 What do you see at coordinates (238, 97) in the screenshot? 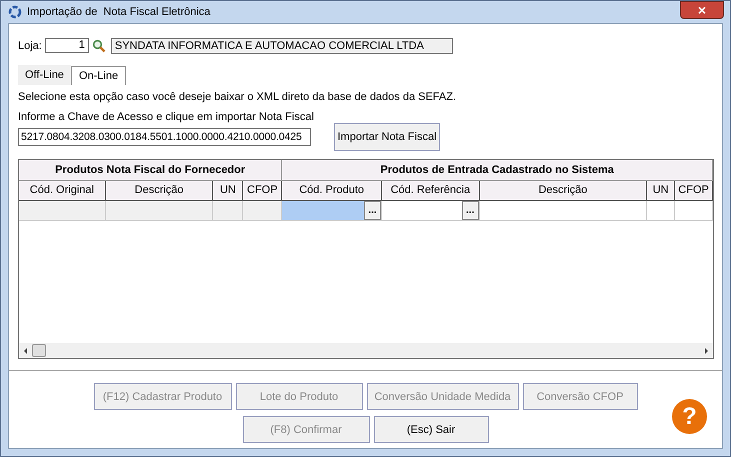
I see `description-text: Selecione esta opção caso você deseje baixar o XML direto da base de dados da SEFAZ.` at bounding box center [238, 97].